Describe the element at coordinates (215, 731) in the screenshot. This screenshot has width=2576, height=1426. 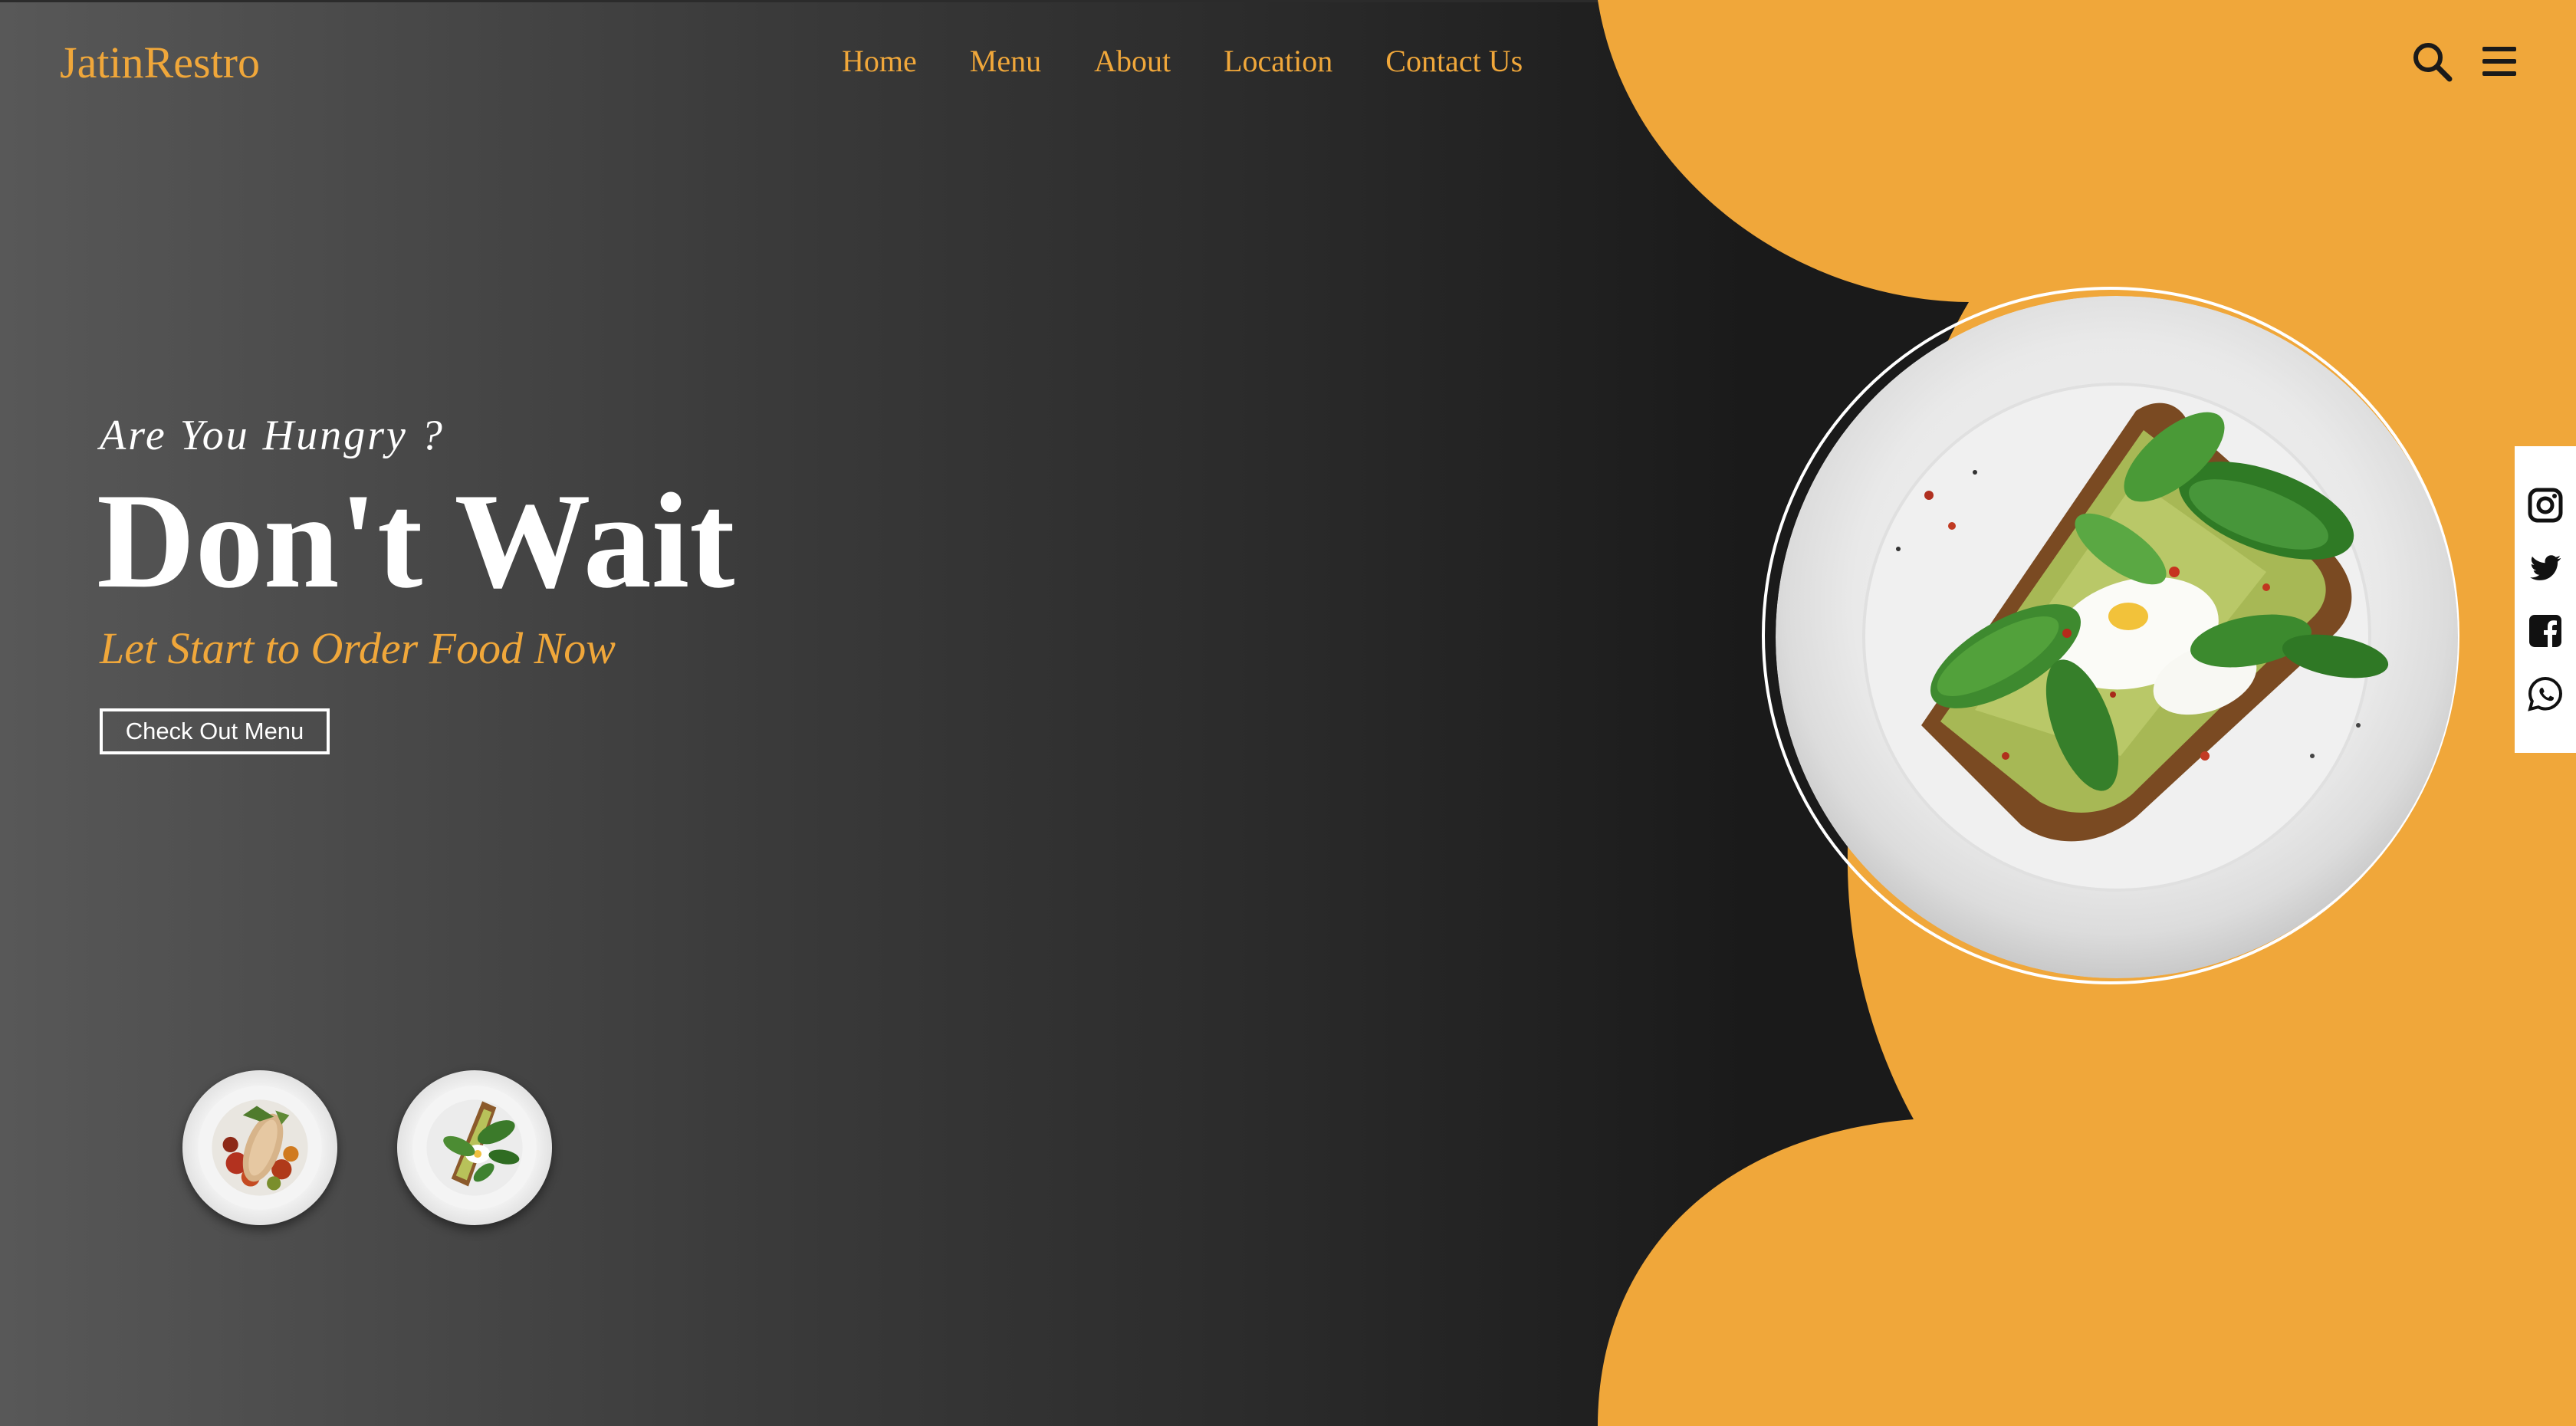
I see `check-out-menu-button: Check Out Menu` at that location.